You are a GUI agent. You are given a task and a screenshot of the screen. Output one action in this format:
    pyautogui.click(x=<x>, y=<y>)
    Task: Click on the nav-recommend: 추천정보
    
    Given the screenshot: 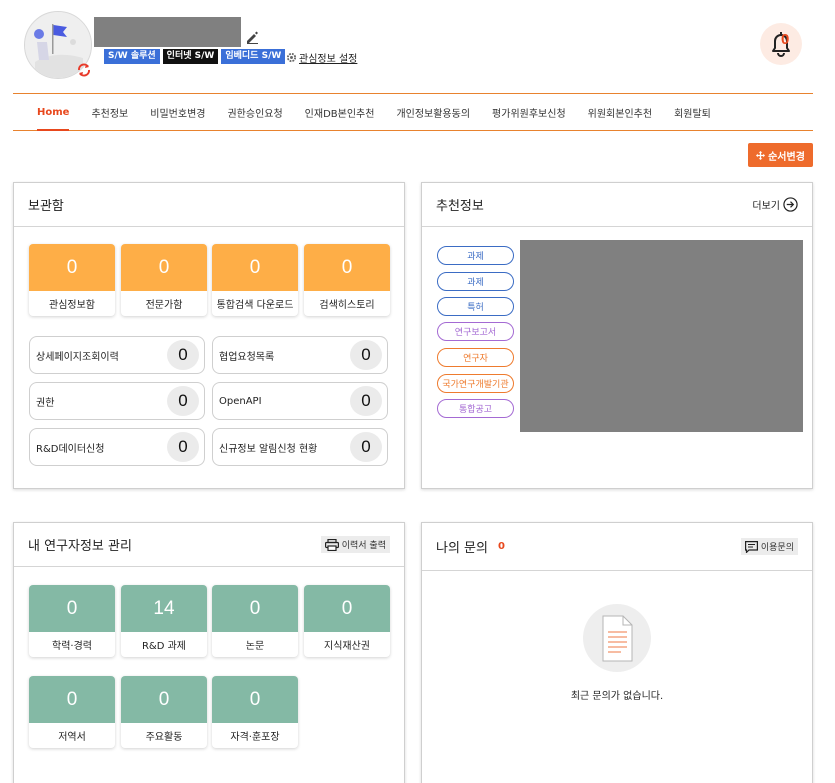 What is the action you would take?
    pyautogui.click(x=109, y=112)
    